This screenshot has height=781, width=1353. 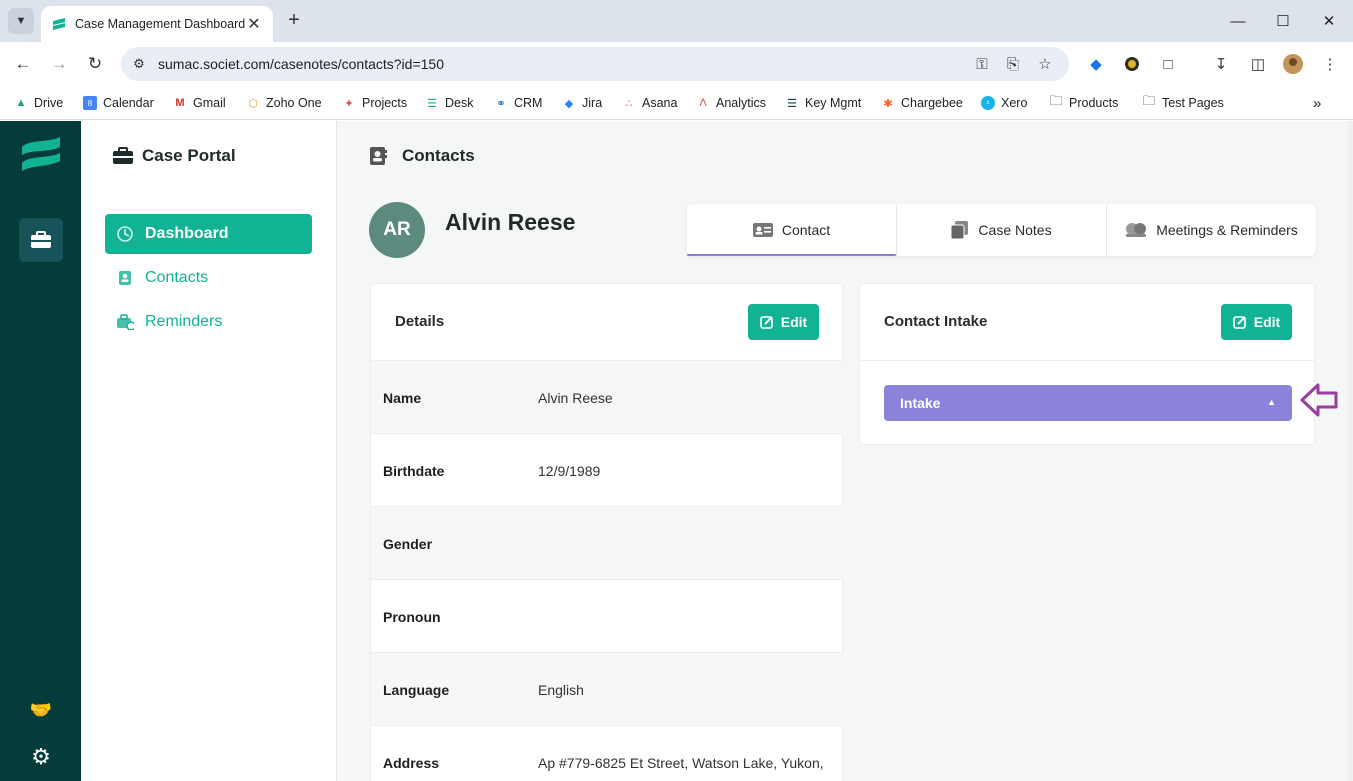 What do you see at coordinates (888, 103) in the screenshot?
I see `chargebee-icon: ✱` at bounding box center [888, 103].